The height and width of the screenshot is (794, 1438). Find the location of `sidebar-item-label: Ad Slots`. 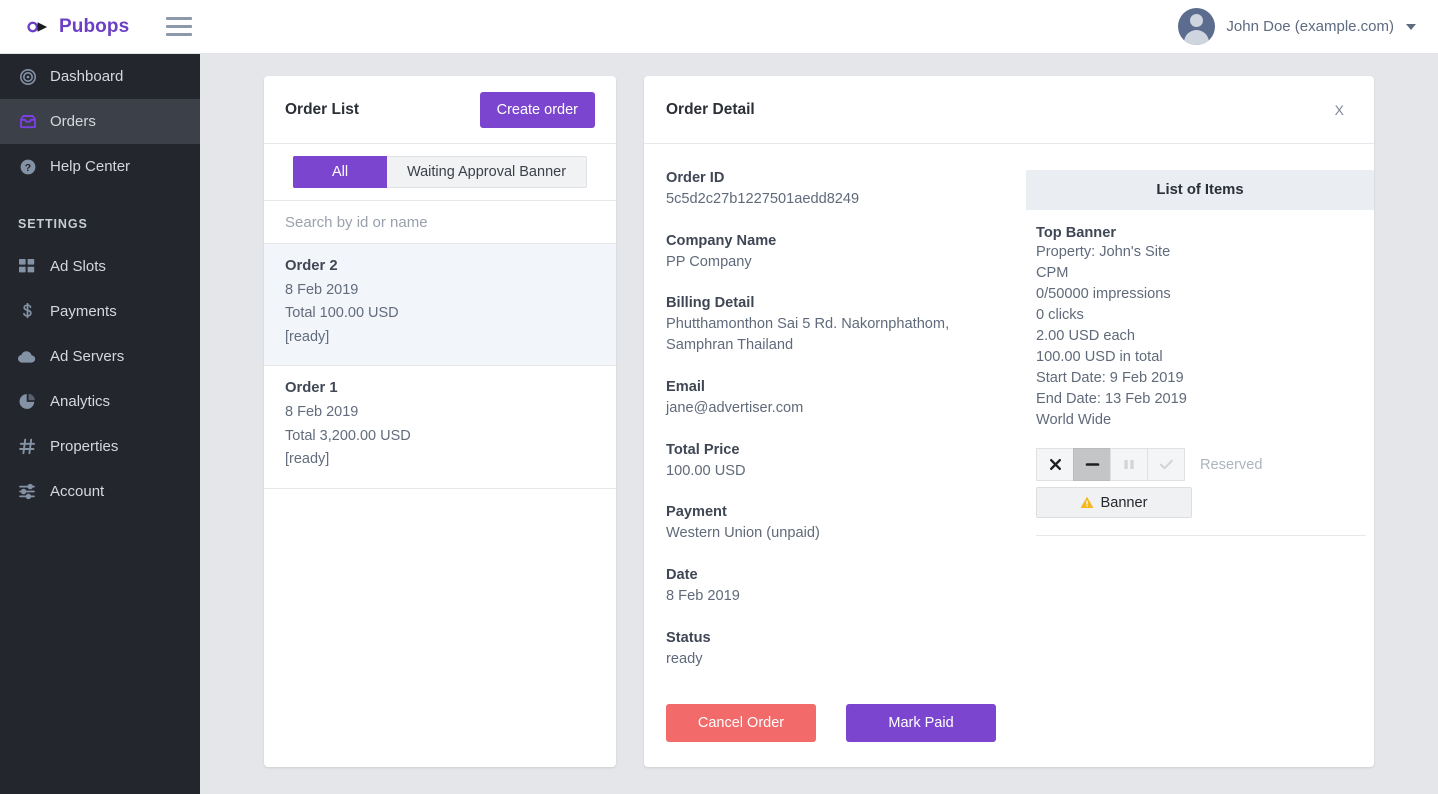

sidebar-item-label: Ad Slots is located at coordinates (78, 266).